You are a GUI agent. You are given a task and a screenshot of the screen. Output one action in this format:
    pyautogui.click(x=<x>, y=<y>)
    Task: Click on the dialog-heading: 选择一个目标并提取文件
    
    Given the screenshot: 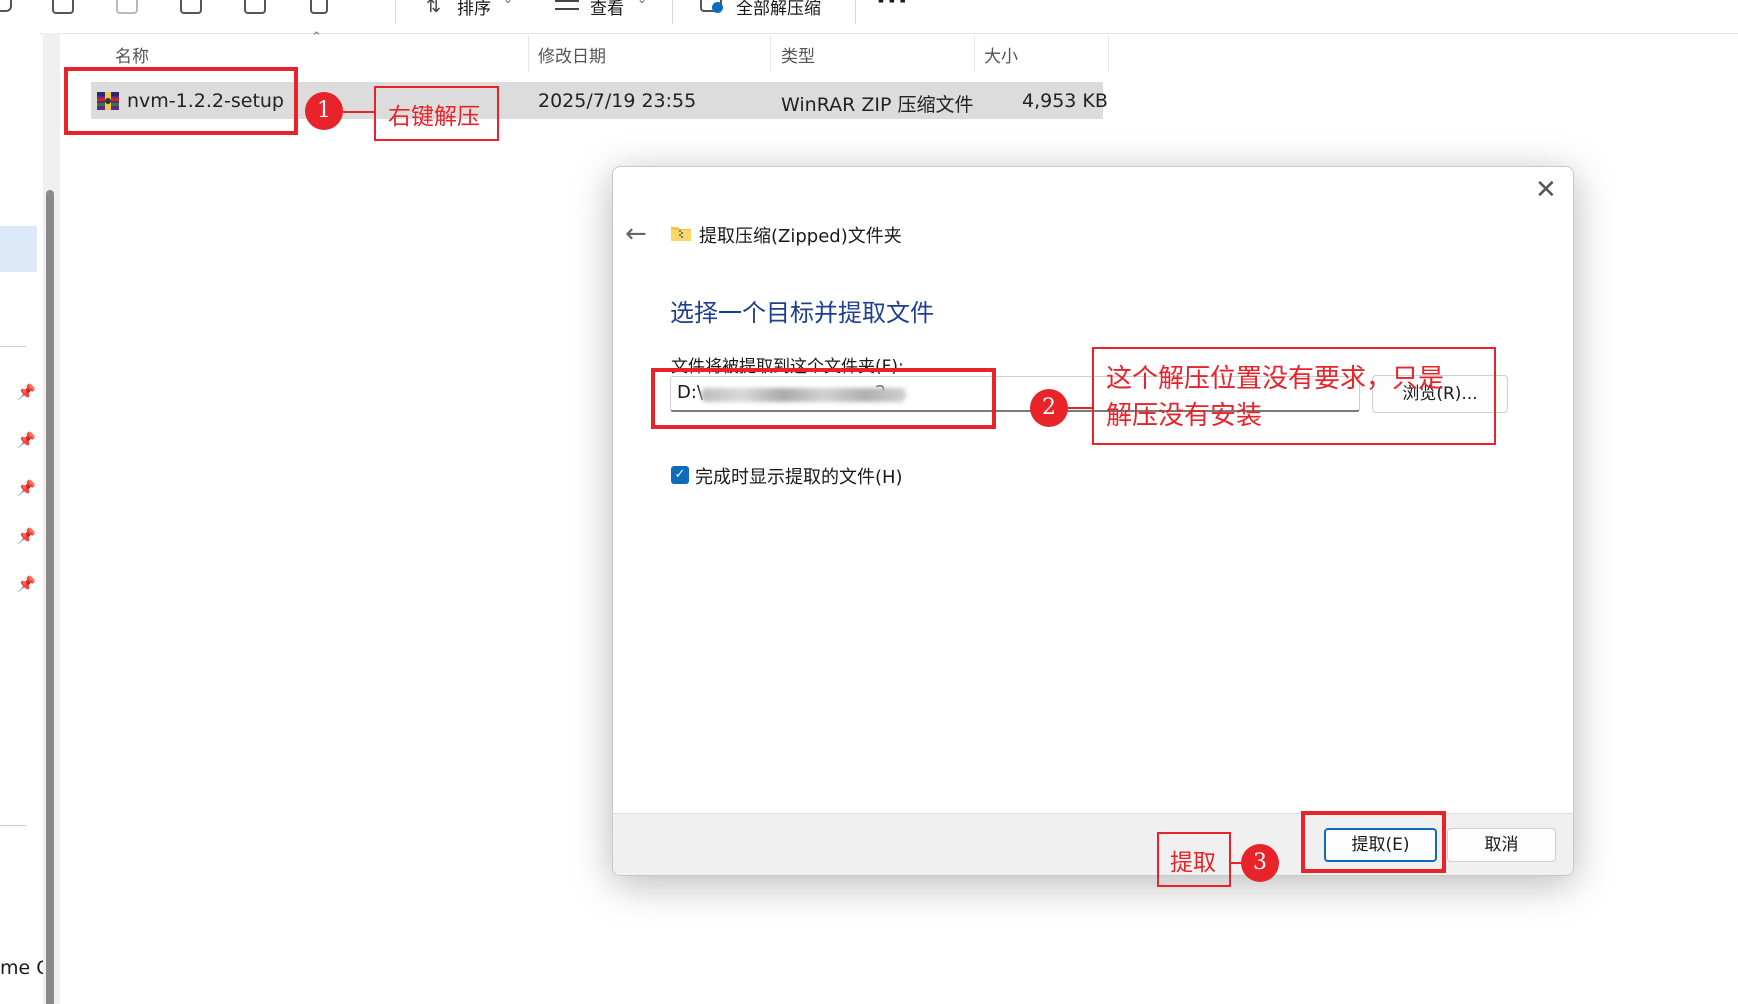 What is the action you would take?
    pyautogui.click(x=802, y=313)
    